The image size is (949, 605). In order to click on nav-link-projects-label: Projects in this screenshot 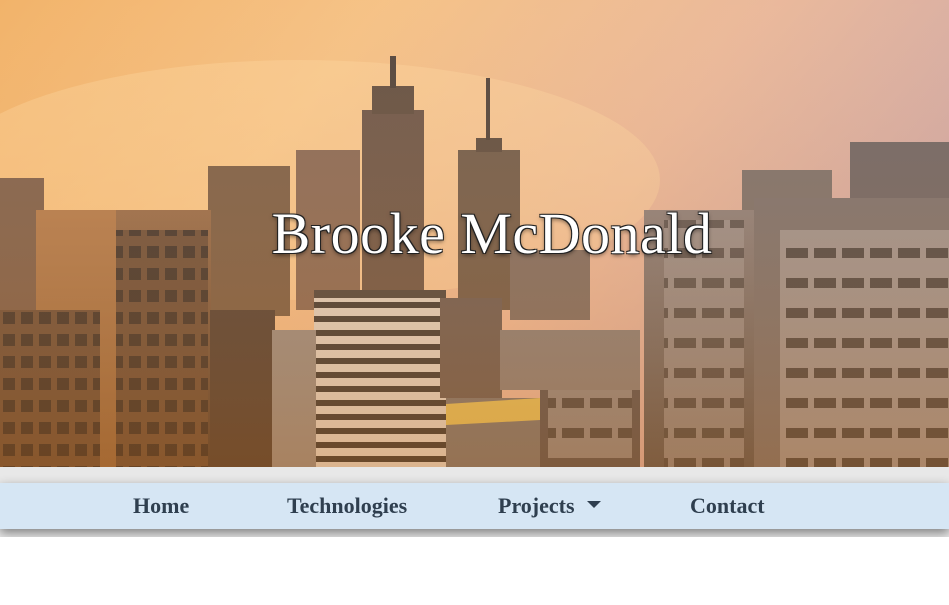, I will do `click(536, 505)`.